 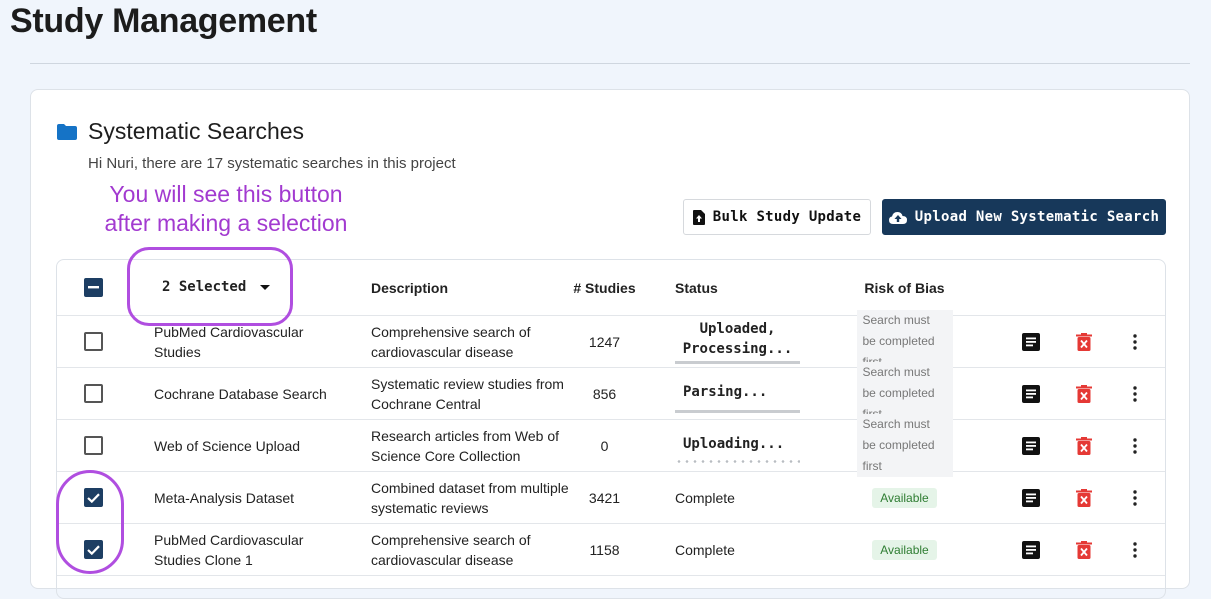 What do you see at coordinates (897, 217) in the screenshot?
I see `cloud-upload-icon` at bounding box center [897, 217].